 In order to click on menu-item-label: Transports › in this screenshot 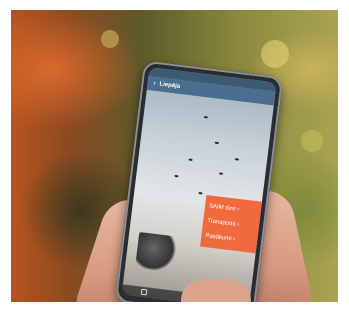, I will do `click(223, 223)`.